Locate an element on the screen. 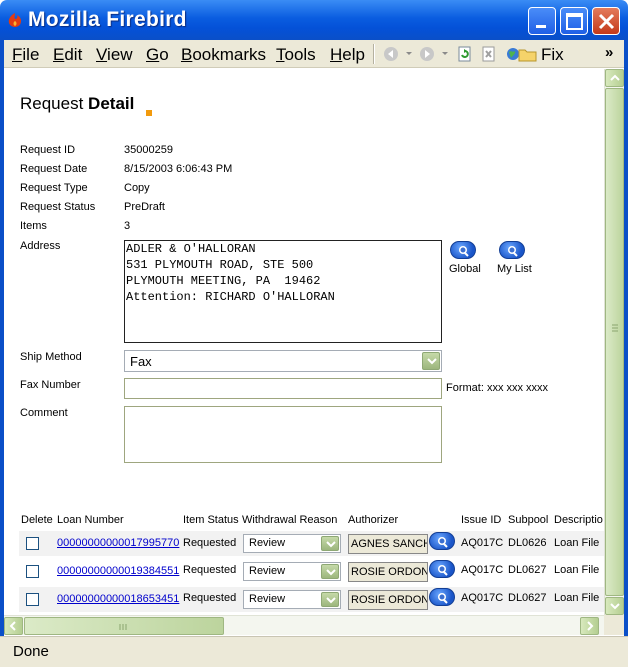  ship-method-value: Fax is located at coordinates (141, 361).